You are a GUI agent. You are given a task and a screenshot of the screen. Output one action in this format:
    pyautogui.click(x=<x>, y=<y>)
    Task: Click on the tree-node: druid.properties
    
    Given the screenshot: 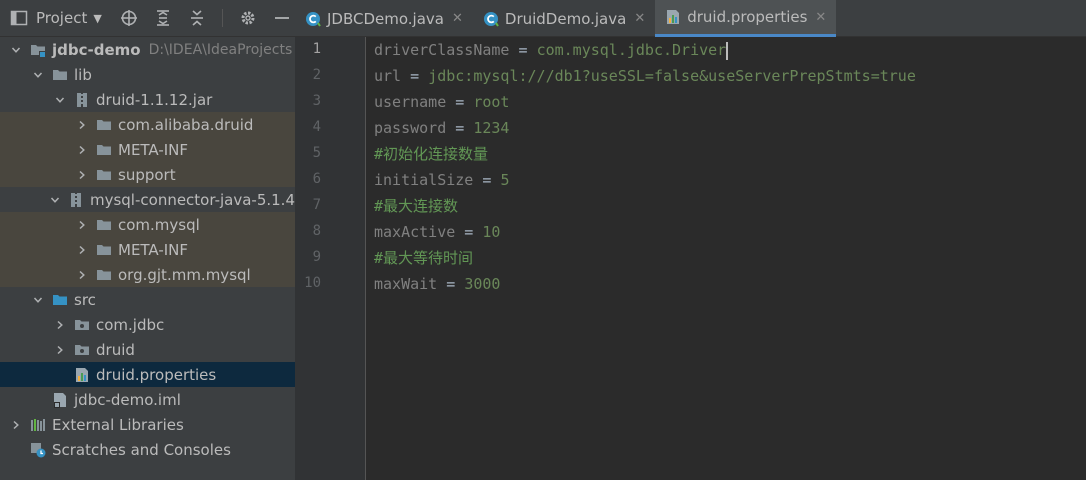 What is the action you would take?
    pyautogui.click(x=147, y=374)
    